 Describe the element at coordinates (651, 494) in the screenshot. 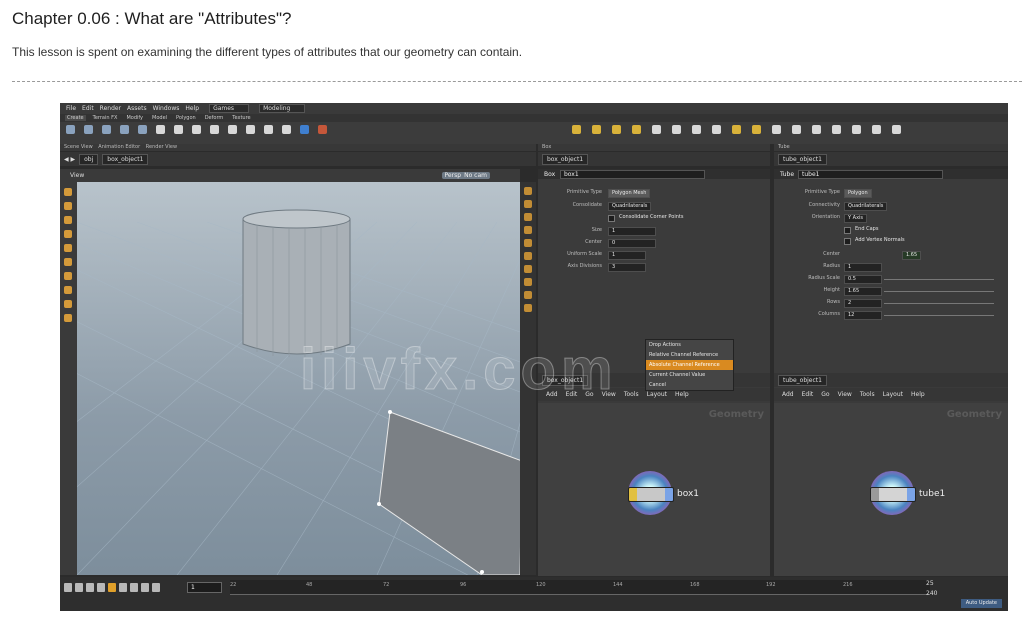

I see `box1-node` at that location.